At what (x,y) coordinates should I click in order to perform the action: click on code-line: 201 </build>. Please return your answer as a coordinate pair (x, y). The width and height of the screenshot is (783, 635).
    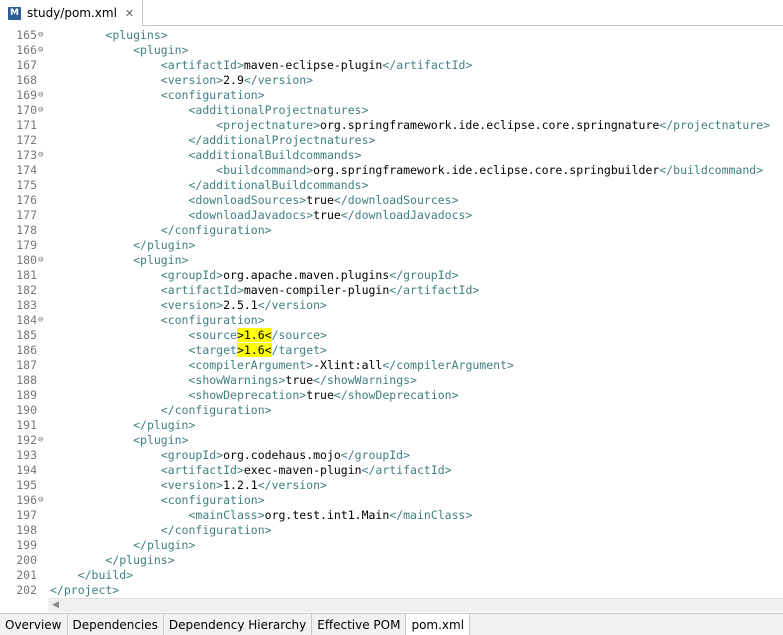
    Looking at the image, I should click on (391, 575).